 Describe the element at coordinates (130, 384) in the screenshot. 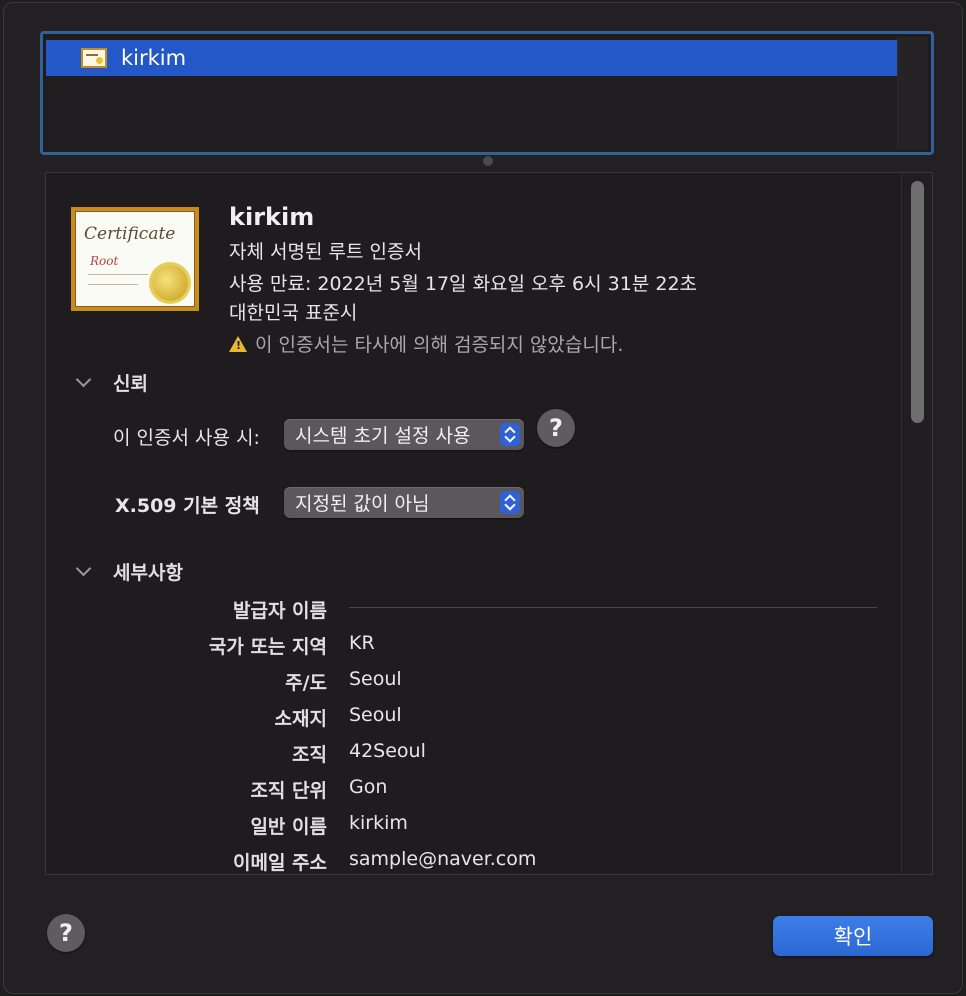

I see `trust-section-title: 신뢰` at that location.